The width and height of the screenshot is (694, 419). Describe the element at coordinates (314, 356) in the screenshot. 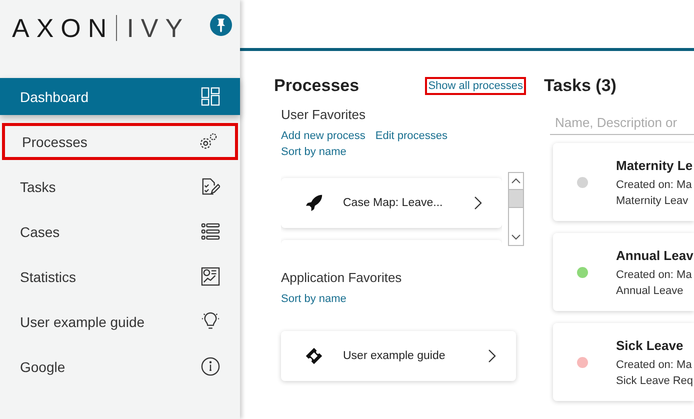

I see `ticket-icon` at that location.